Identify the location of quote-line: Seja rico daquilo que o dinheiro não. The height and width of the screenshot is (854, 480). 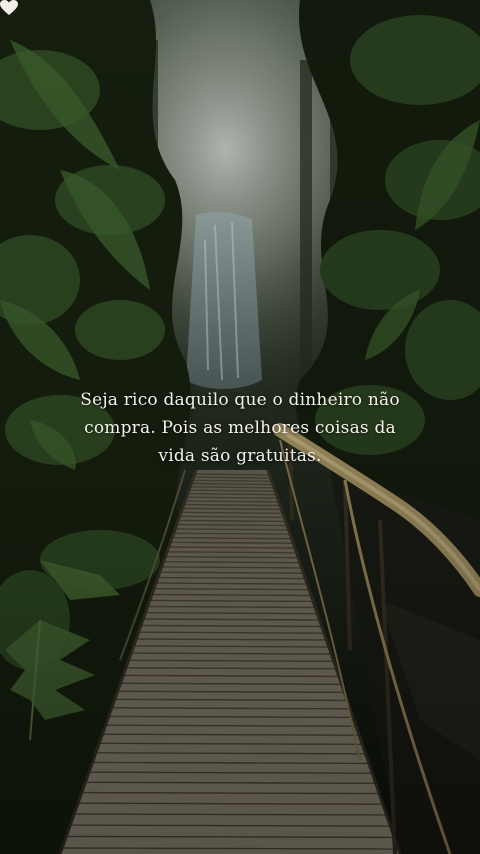
(240, 400).